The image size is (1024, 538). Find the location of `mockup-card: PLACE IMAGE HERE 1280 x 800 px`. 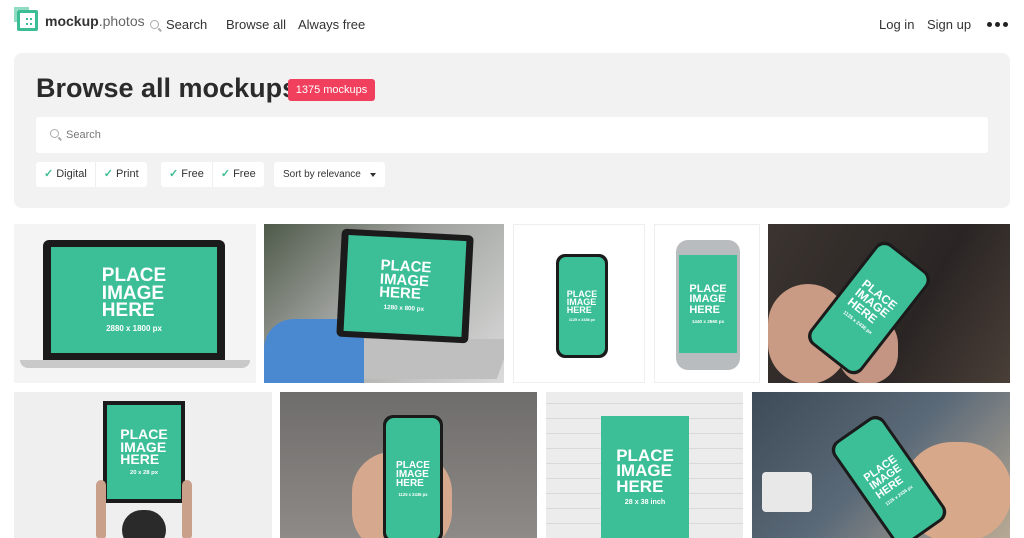

mockup-card: PLACE IMAGE HERE 1280 x 800 px is located at coordinates (384, 303).